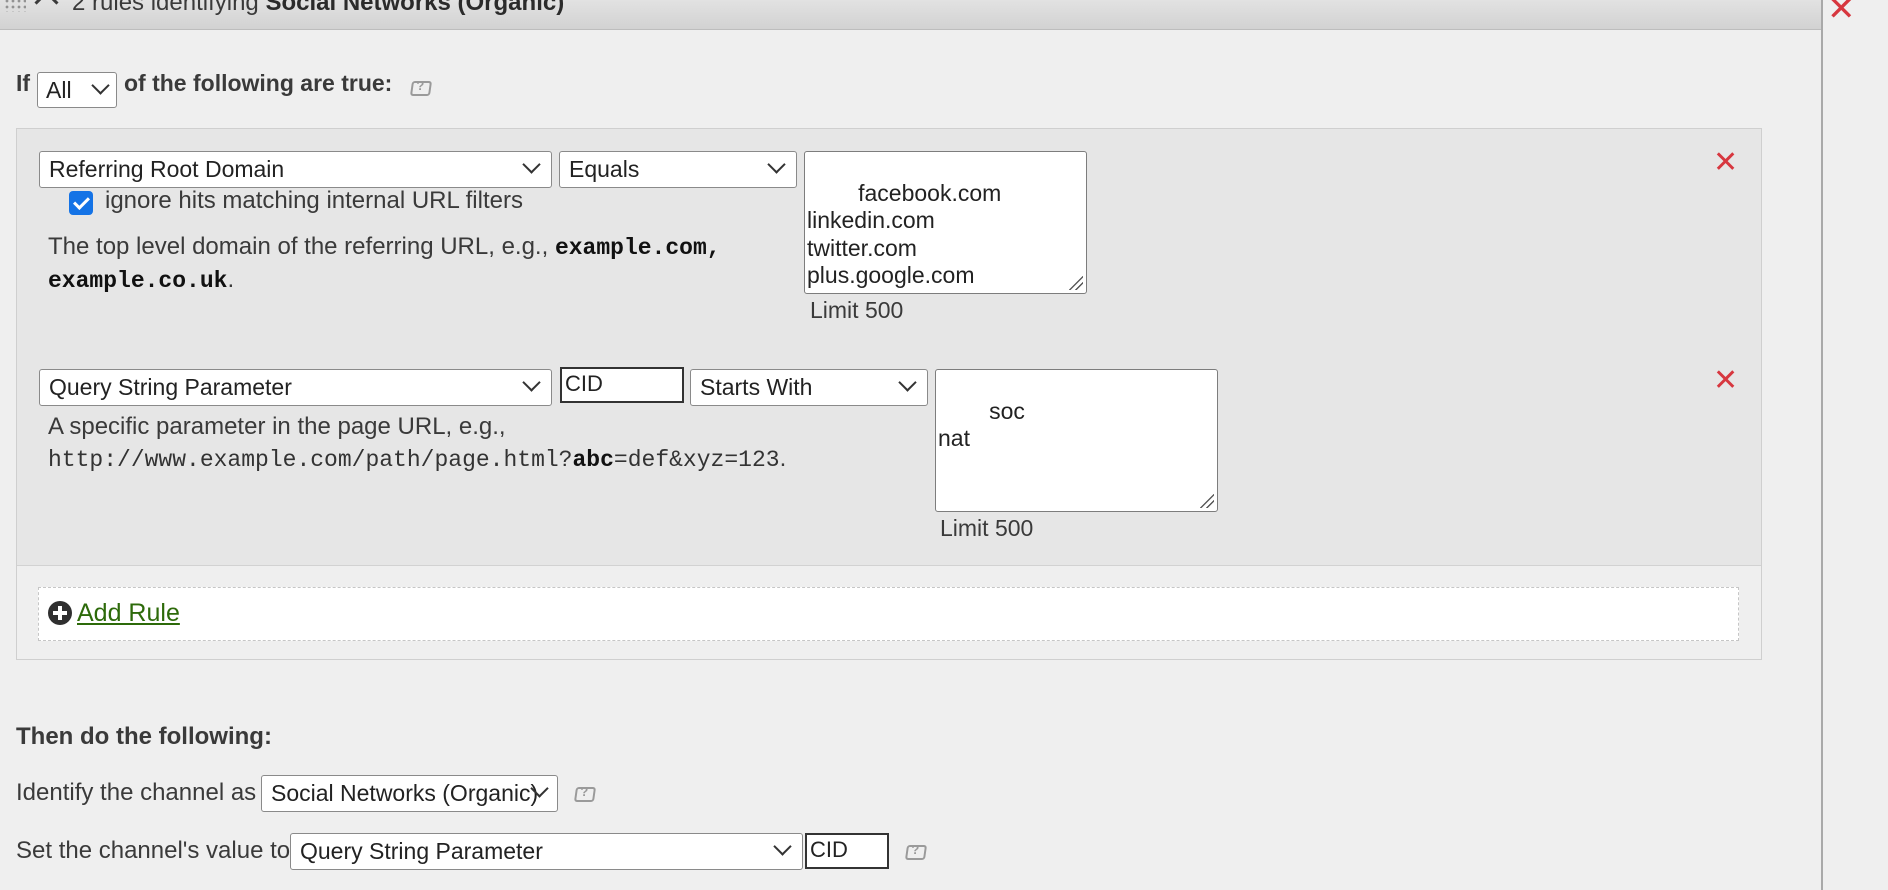 This screenshot has width=1888, height=890. Describe the element at coordinates (696, 460) in the screenshot. I see `desc-url-rest: =def&xyz=123` at that location.